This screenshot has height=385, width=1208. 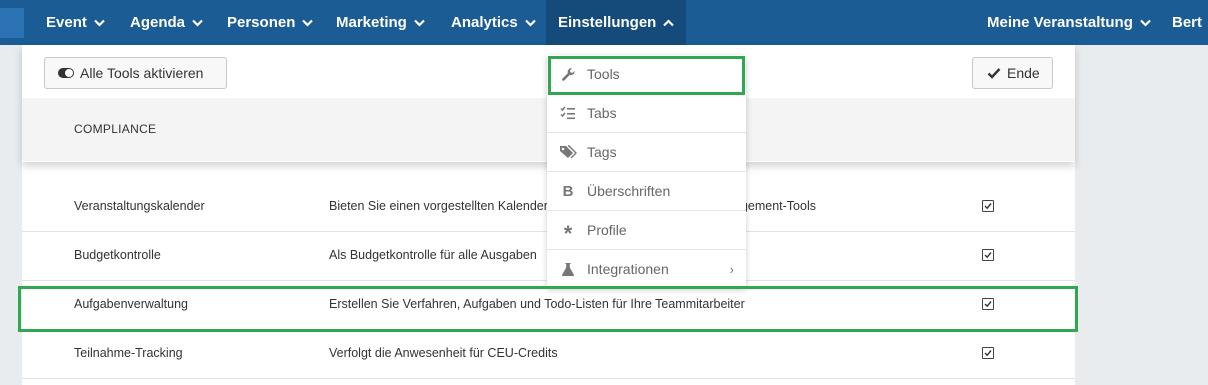 I want to click on checkmark-icon, so click(x=994, y=73).